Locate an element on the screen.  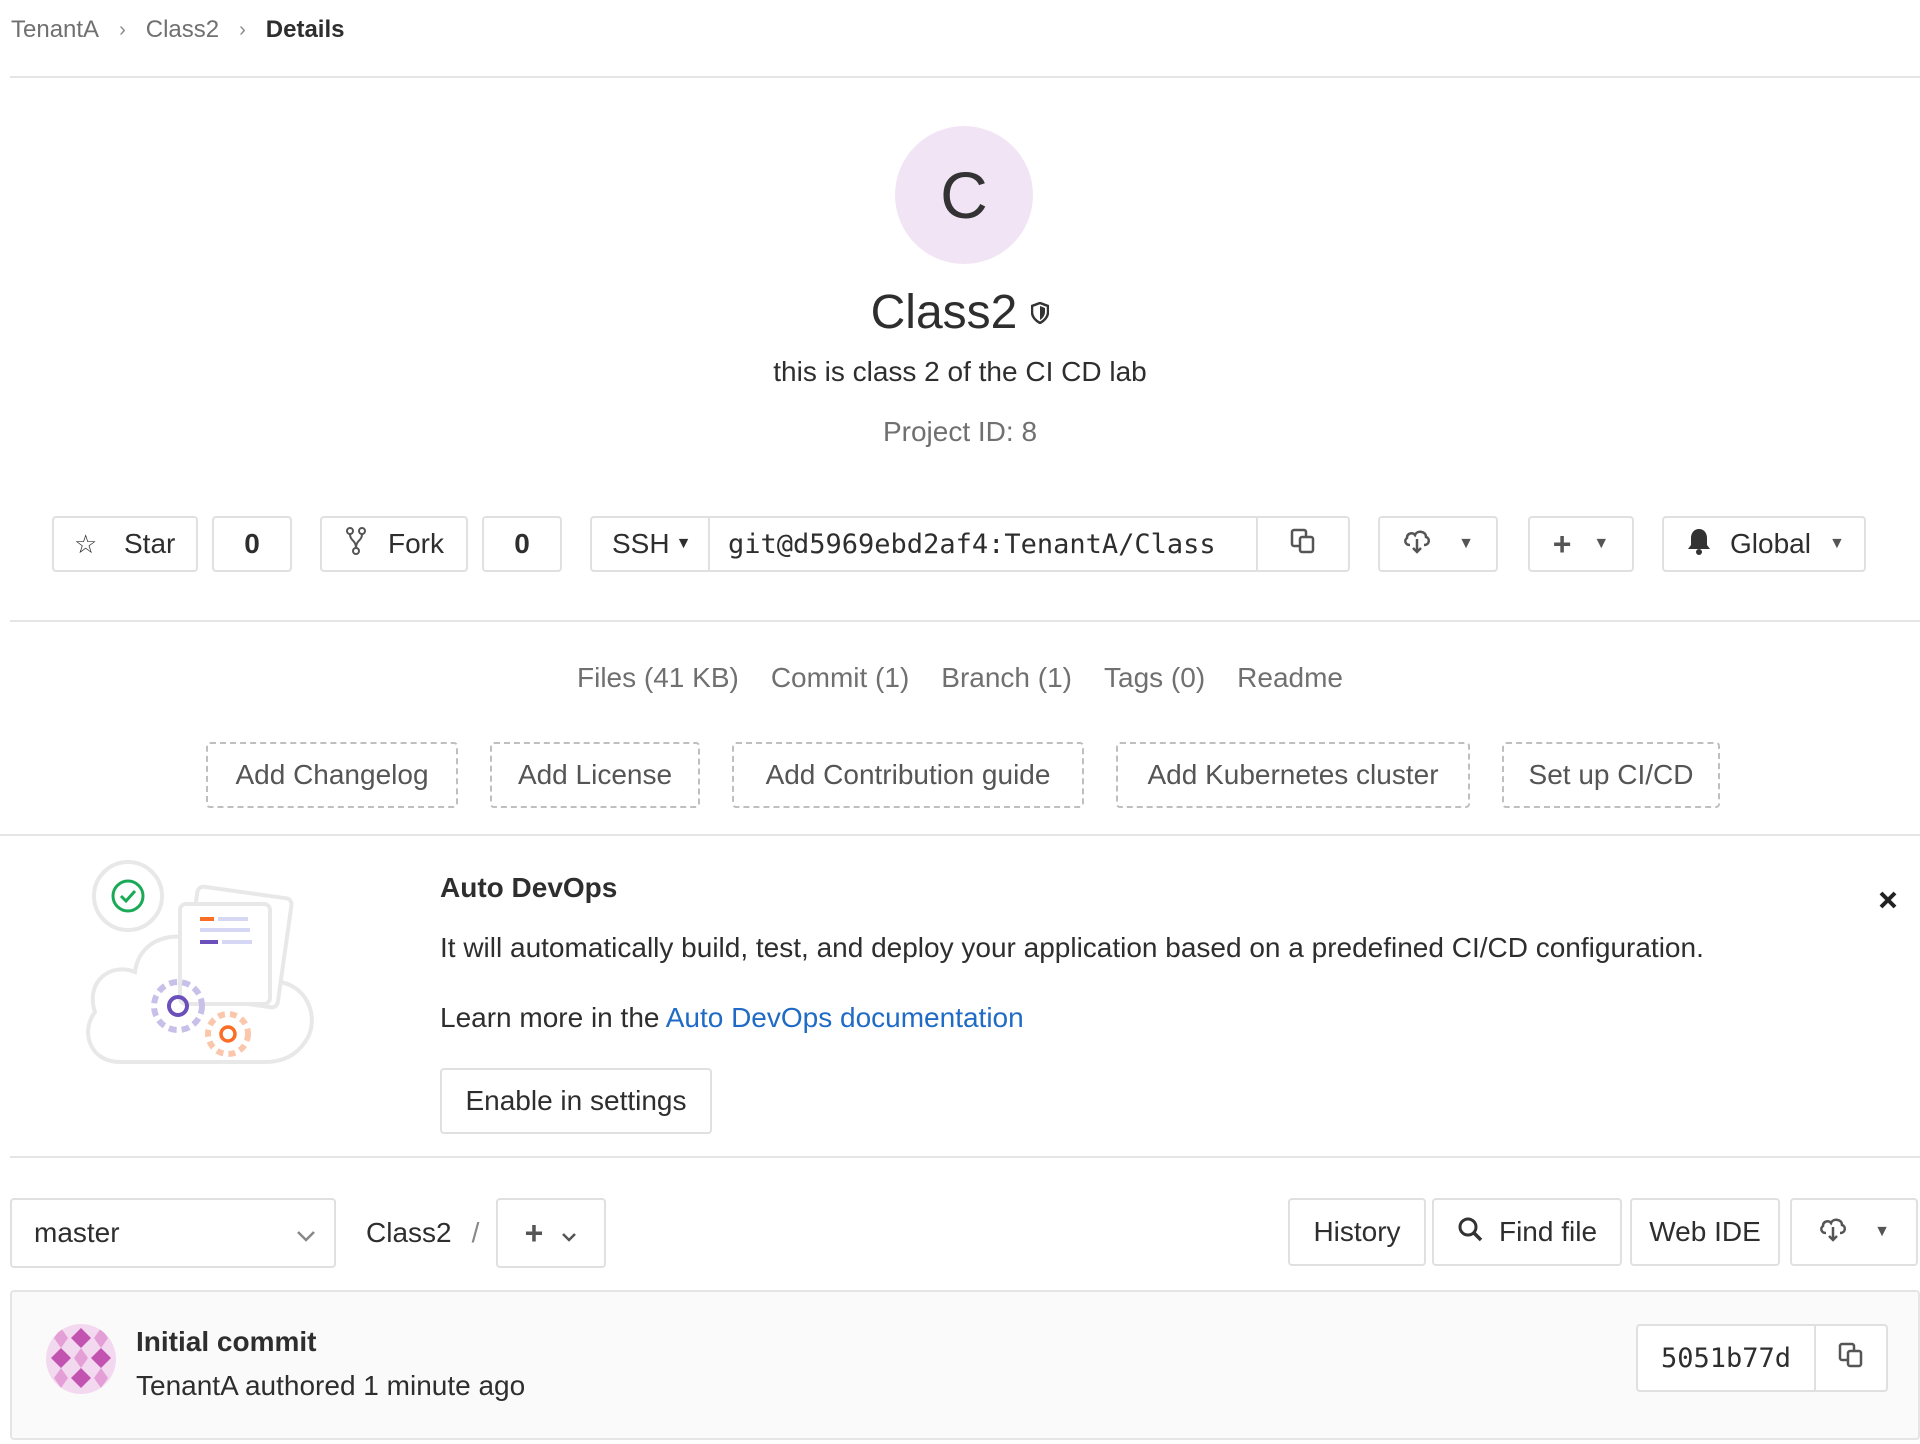
breadcrumb: TenantA › Class2 › Details is located at coordinates (177, 30).